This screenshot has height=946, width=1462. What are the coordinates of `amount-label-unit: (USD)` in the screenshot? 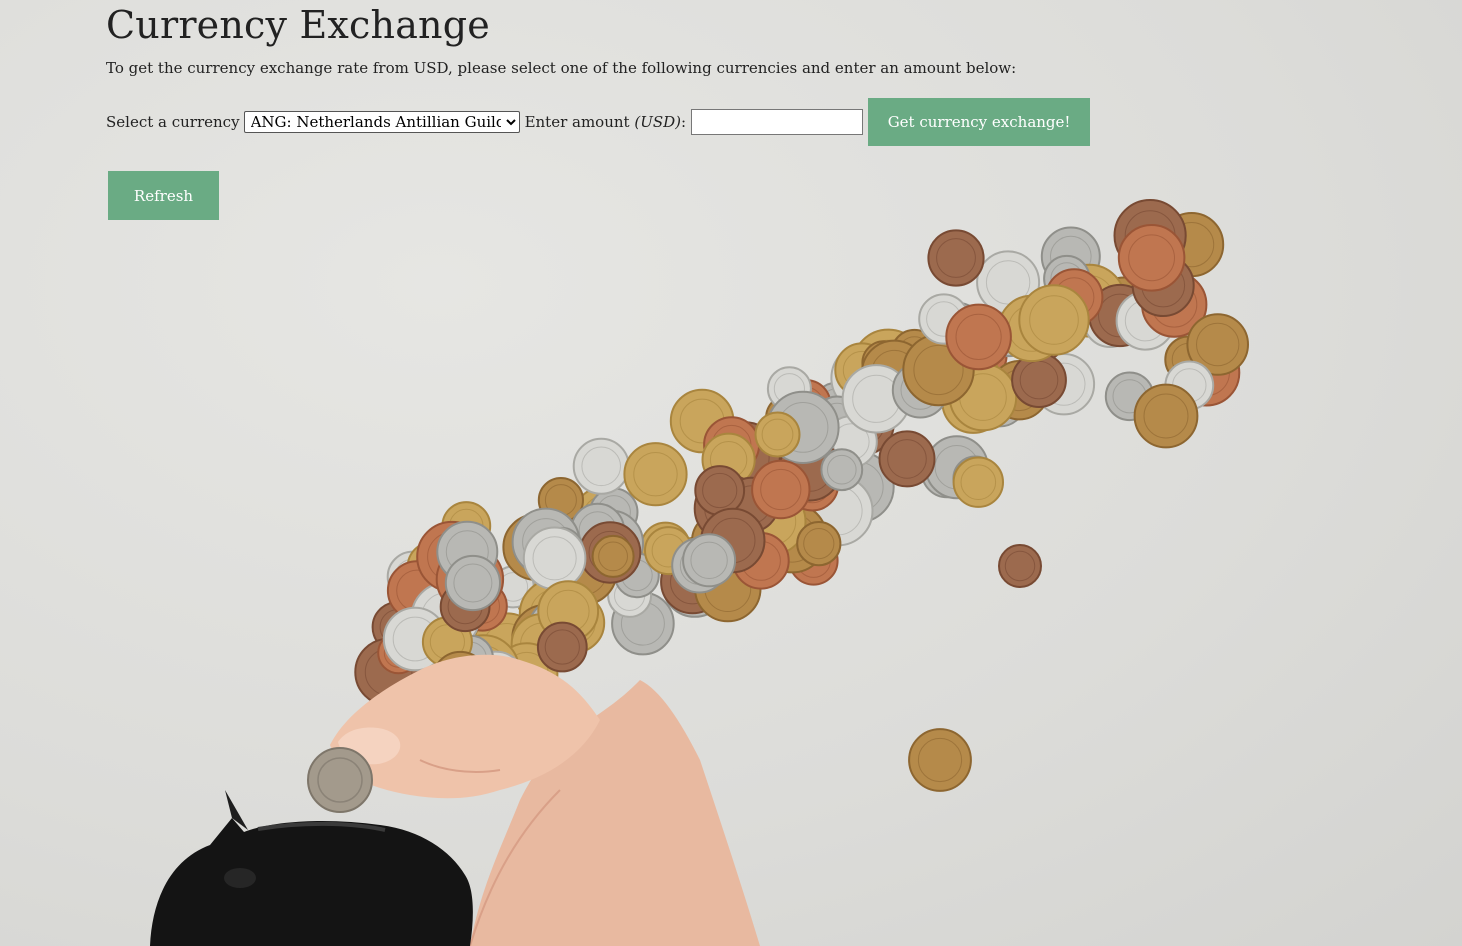 It's located at (657, 122).